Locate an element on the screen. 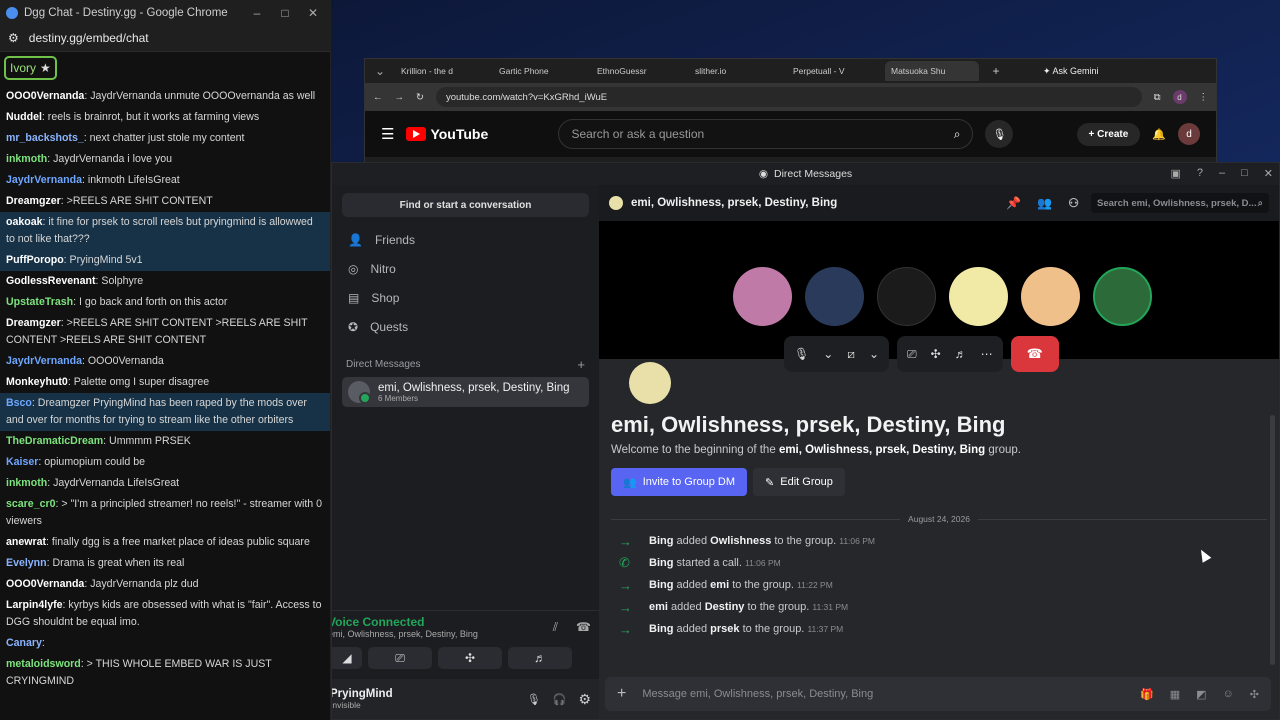 This screenshot has height=720, width=1280. browser-tab: EthnoGuessr is located at coordinates (638, 71).